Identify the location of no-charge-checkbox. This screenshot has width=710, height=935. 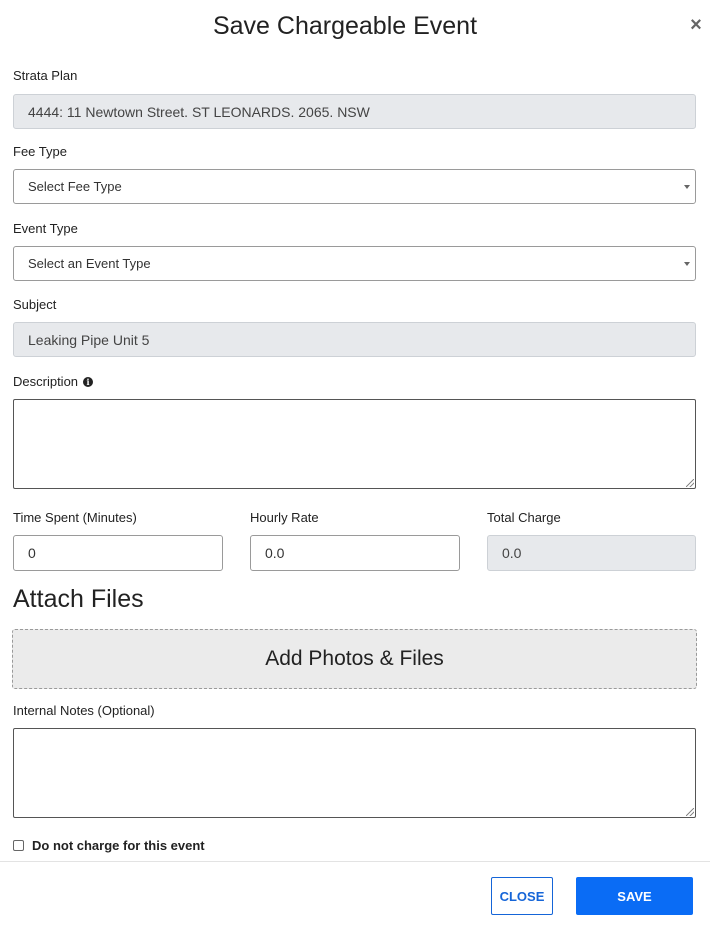
(18, 845).